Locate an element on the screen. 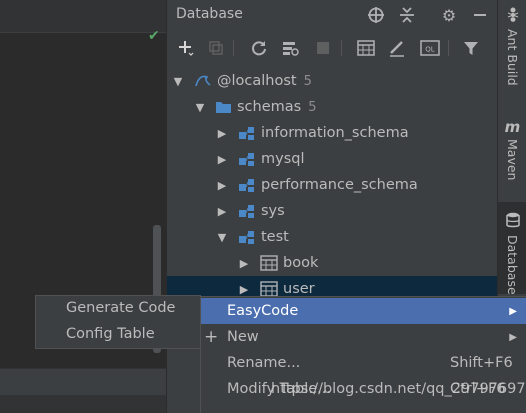 The image size is (526, 413). svg-text: QL is located at coordinates (430, 50).